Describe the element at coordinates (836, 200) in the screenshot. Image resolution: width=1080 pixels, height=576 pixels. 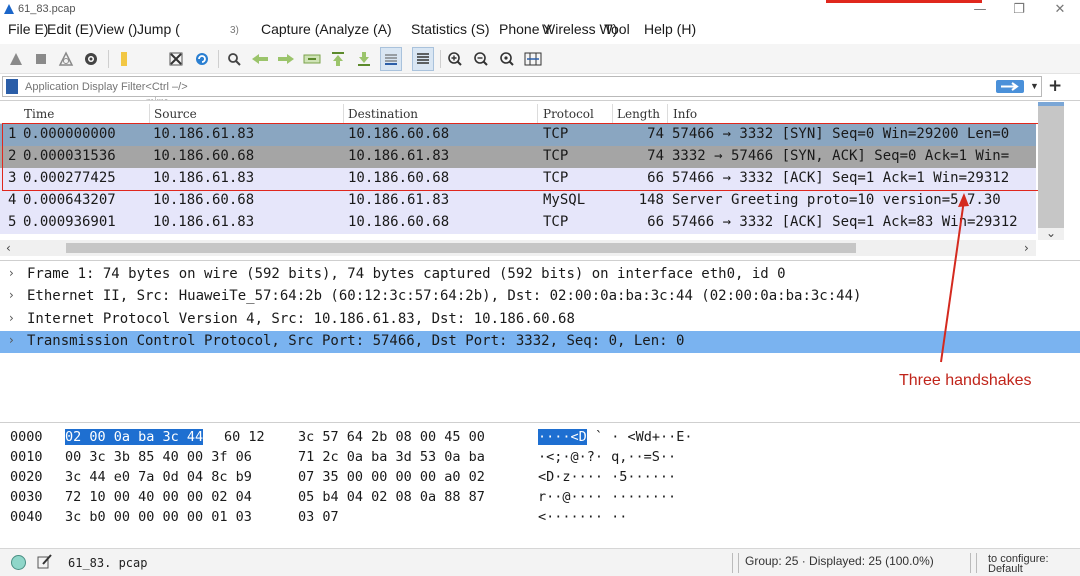
I see `packet-info: Server Greeting proto=10 version=5.7.30` at that location.